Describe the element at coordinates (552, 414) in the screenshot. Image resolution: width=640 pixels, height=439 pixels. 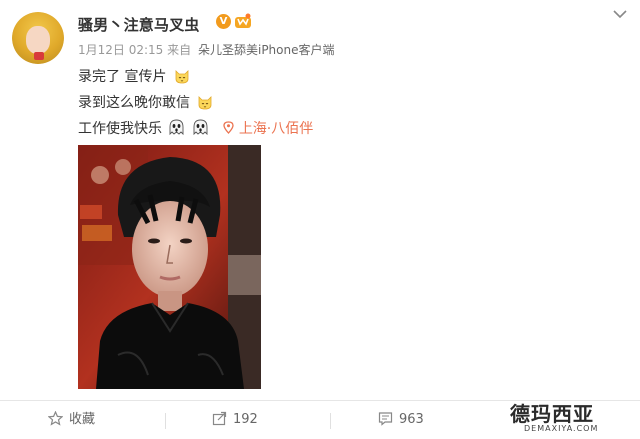
I see `watermark-title: 德玛西亚` at that location.